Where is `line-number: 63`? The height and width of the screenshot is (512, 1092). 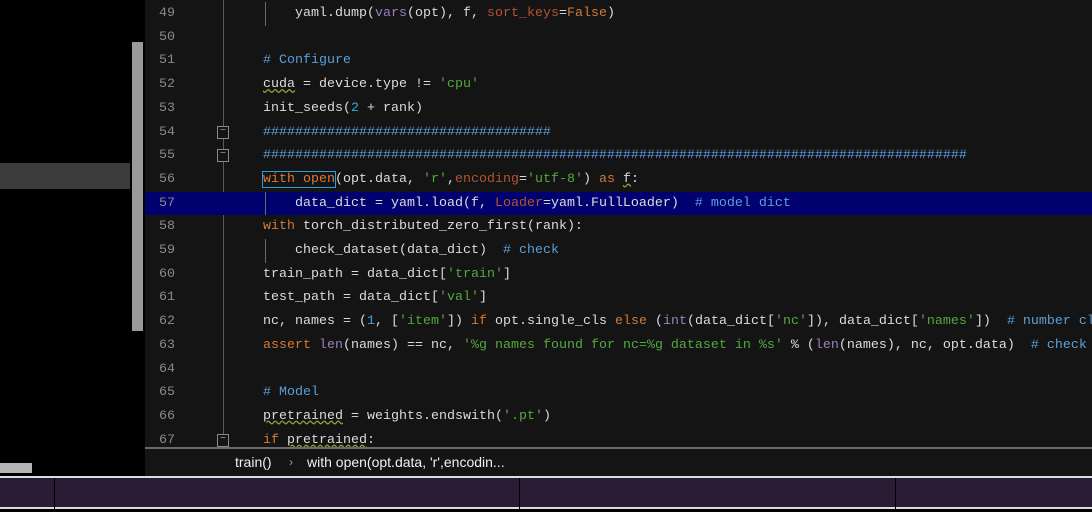
line-number: 63 is located at coordinates (167, 345).